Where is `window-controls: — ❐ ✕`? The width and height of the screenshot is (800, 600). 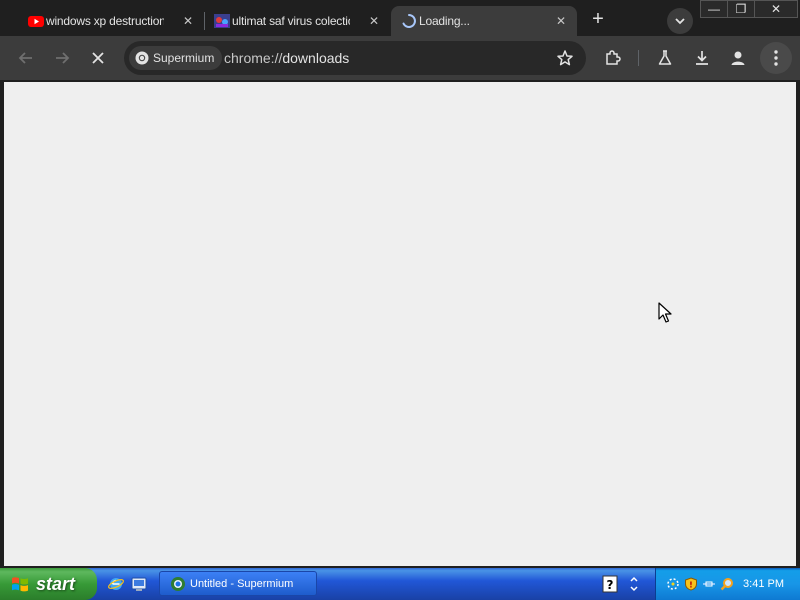
window-controls: — ❐ ✕ is located at coordinates (749, 9).